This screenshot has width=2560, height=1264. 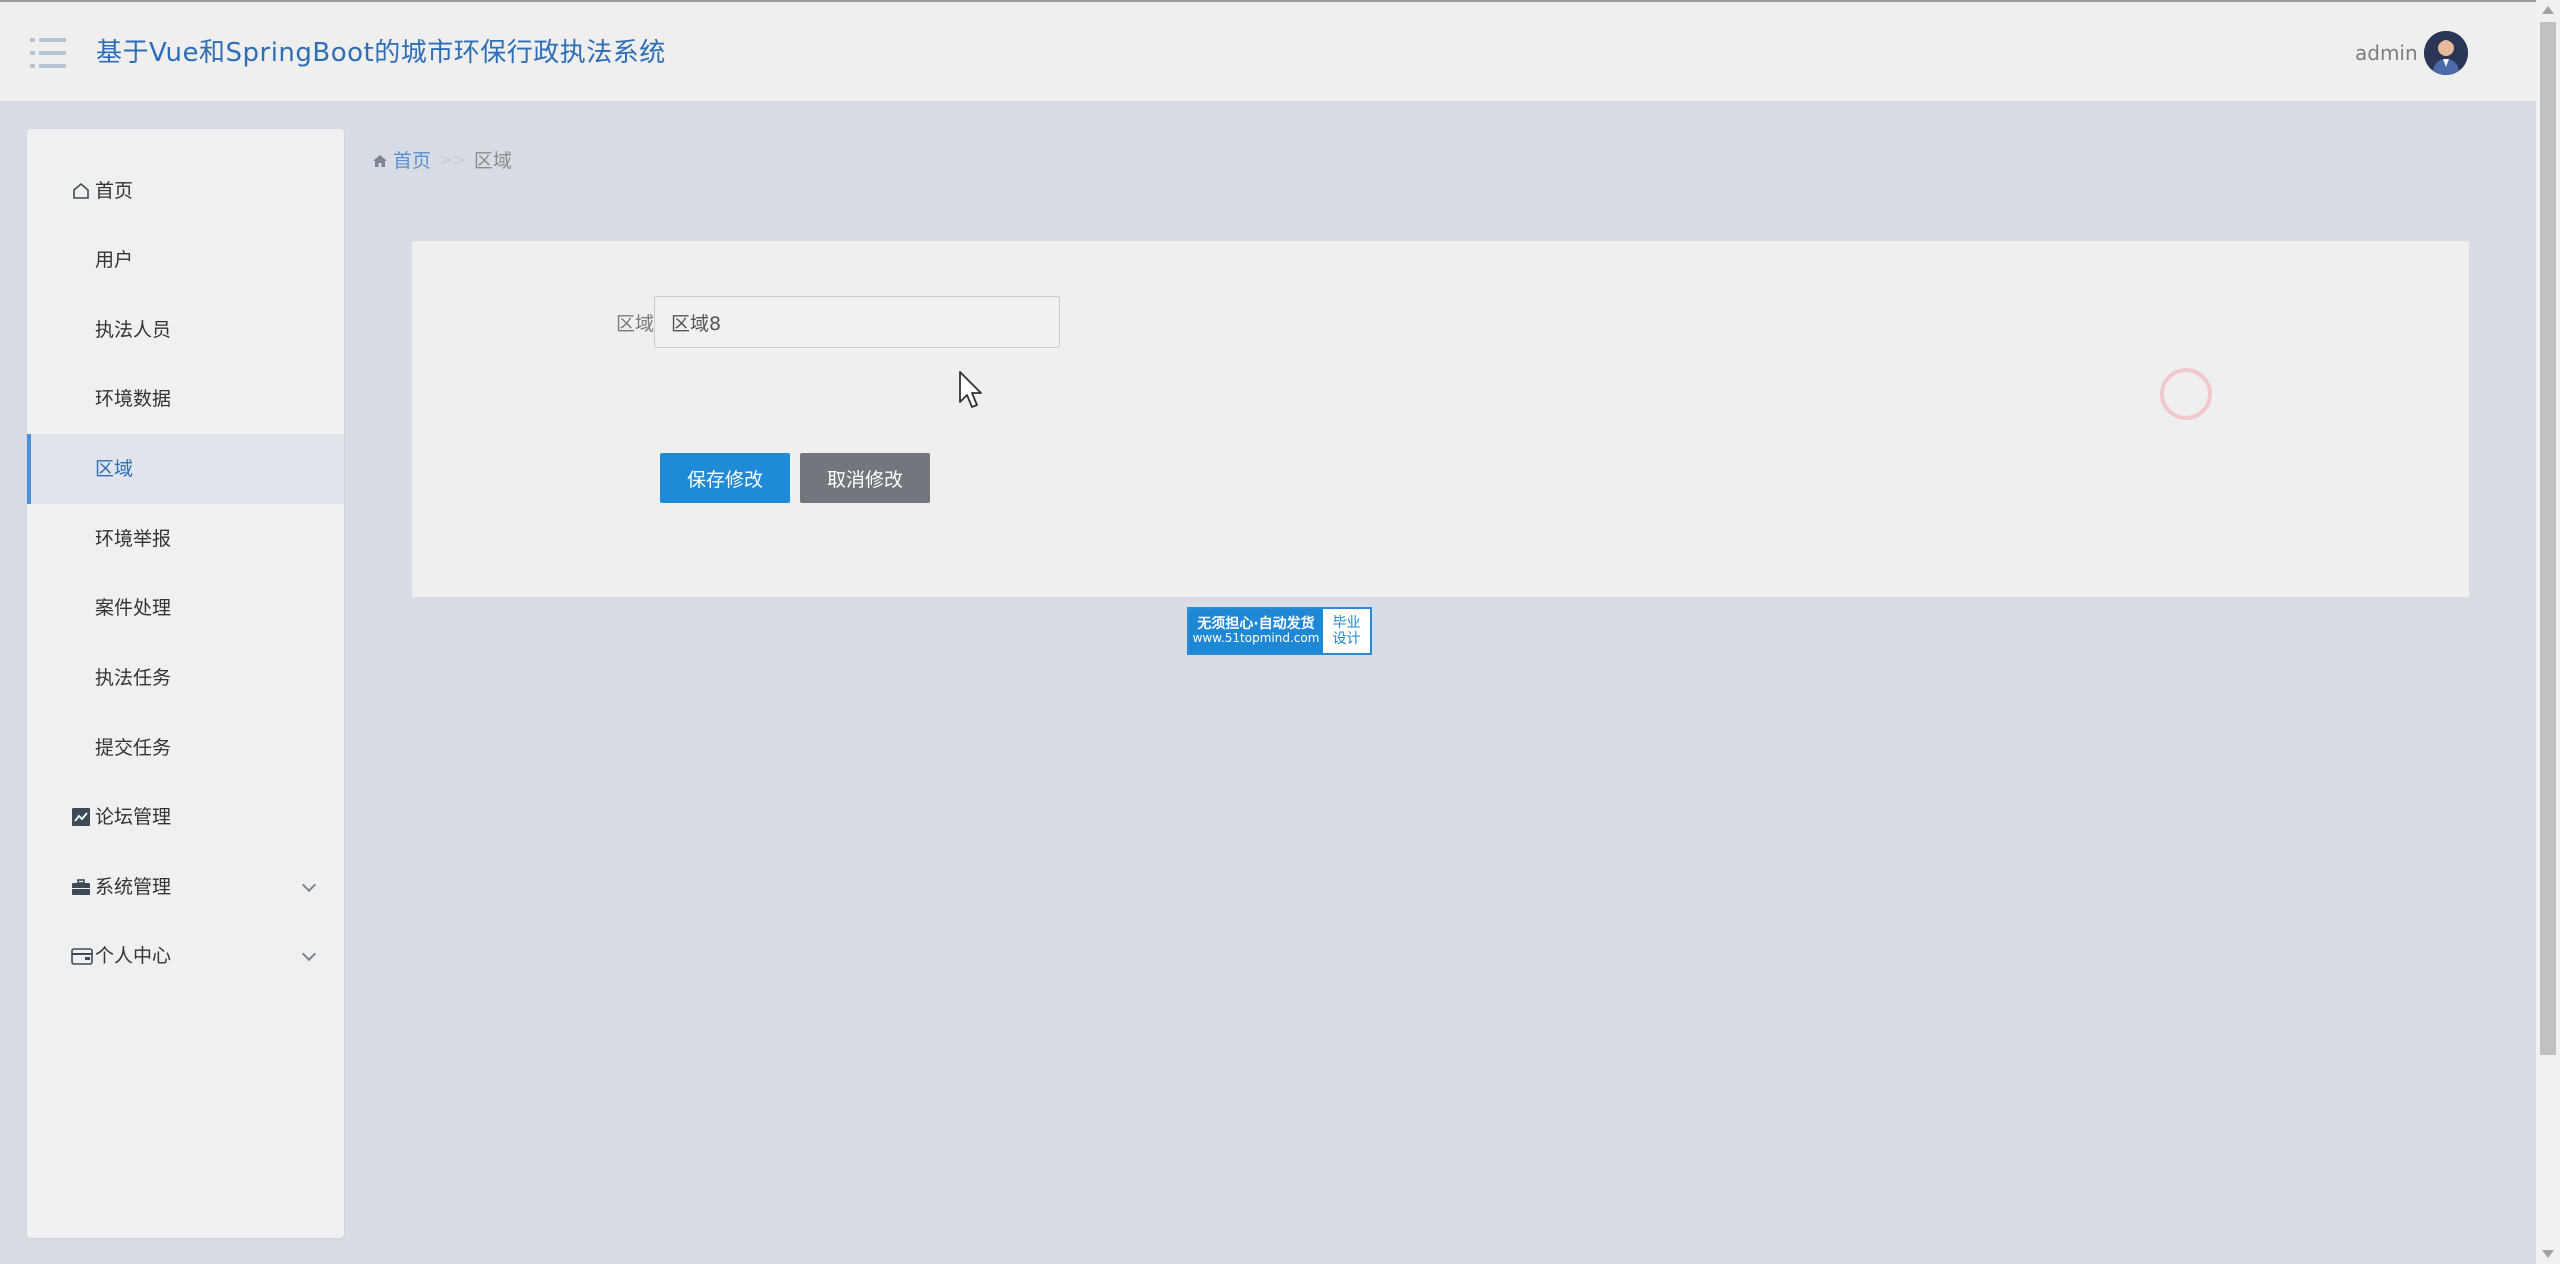 I want to click on briefcase-icon, so click(x=81, y=887).